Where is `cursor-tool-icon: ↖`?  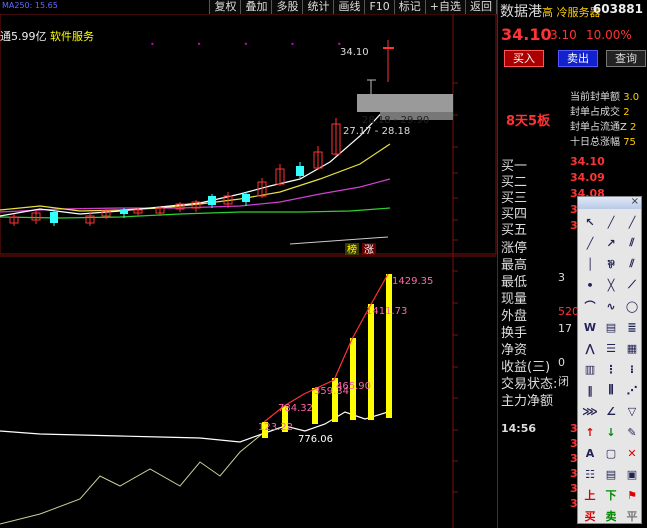 cursor-tool-icon: ↖ is located at coordinates (590, 222).